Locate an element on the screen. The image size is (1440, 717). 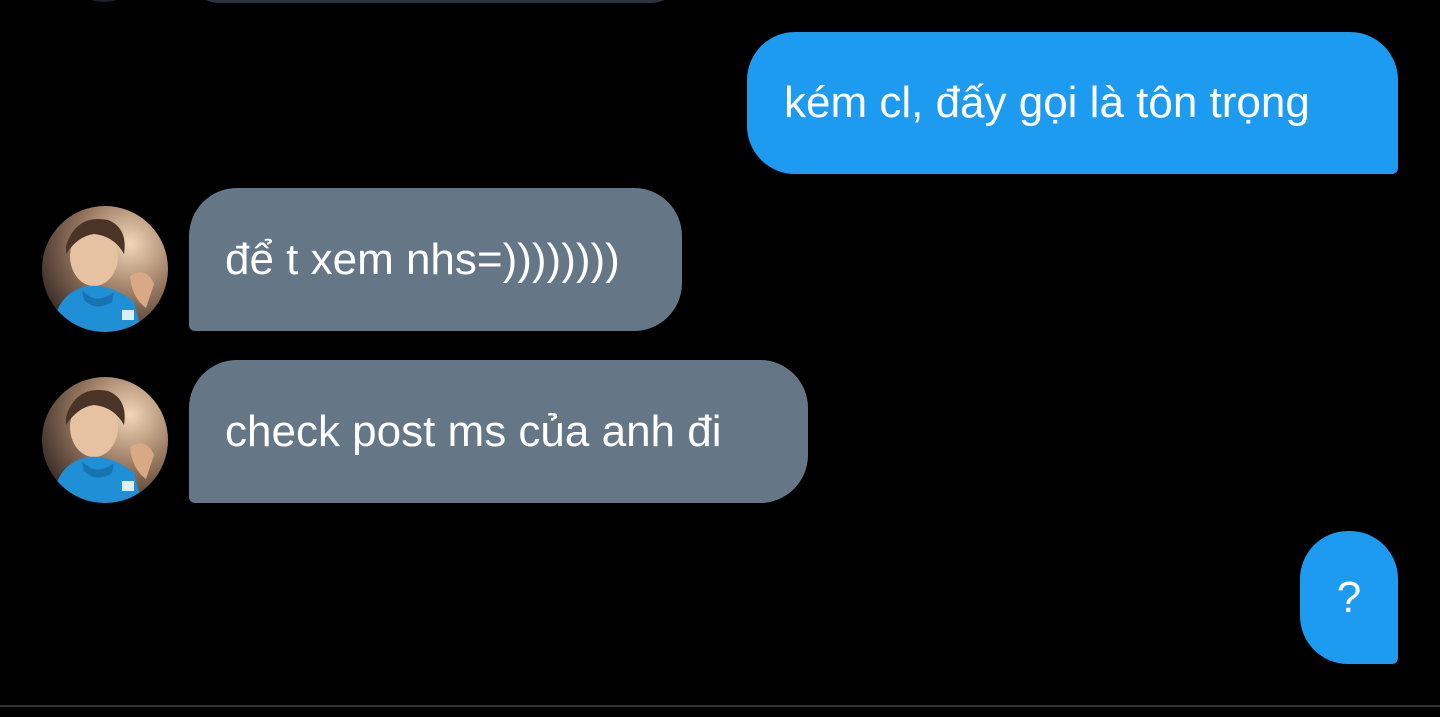
previous-avatar-edge is located at coordinates (104, 1).